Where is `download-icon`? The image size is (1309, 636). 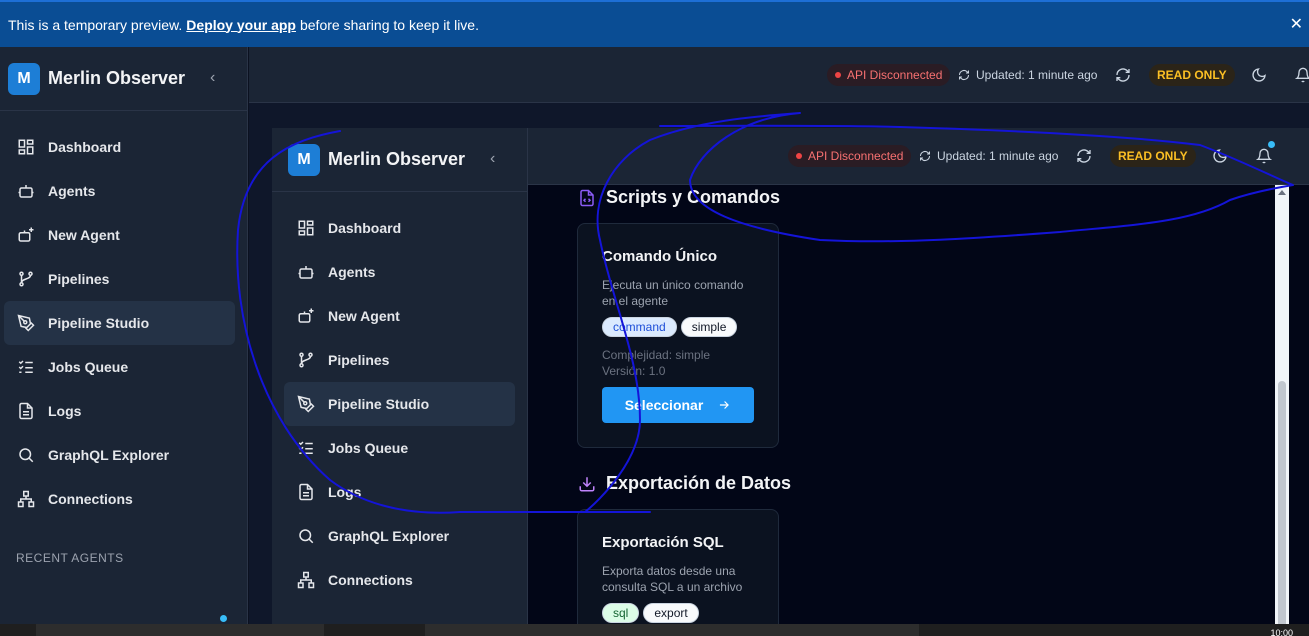 download-icon is located at coordinates (587, 483).